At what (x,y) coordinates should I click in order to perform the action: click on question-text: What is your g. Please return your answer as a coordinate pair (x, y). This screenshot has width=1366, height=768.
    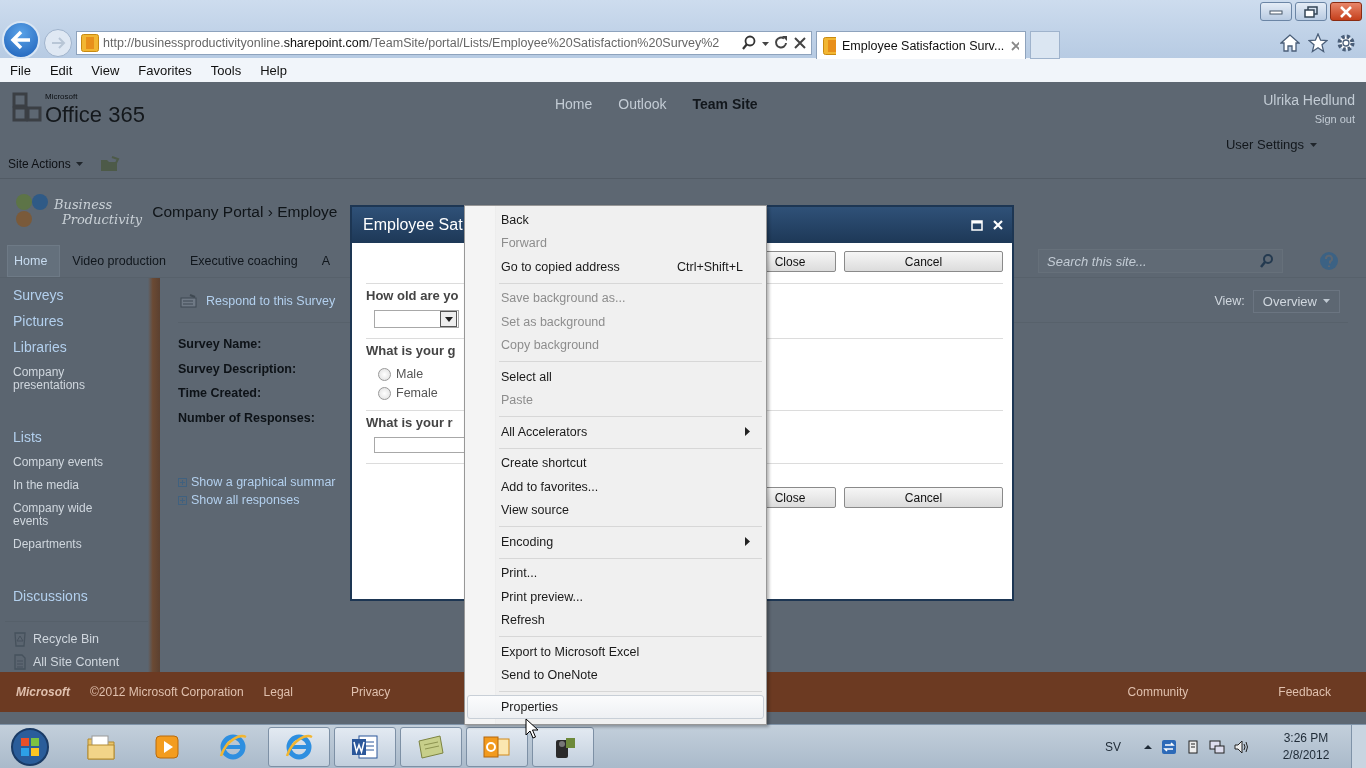
    Looking at the image, I should click on (411, 350).